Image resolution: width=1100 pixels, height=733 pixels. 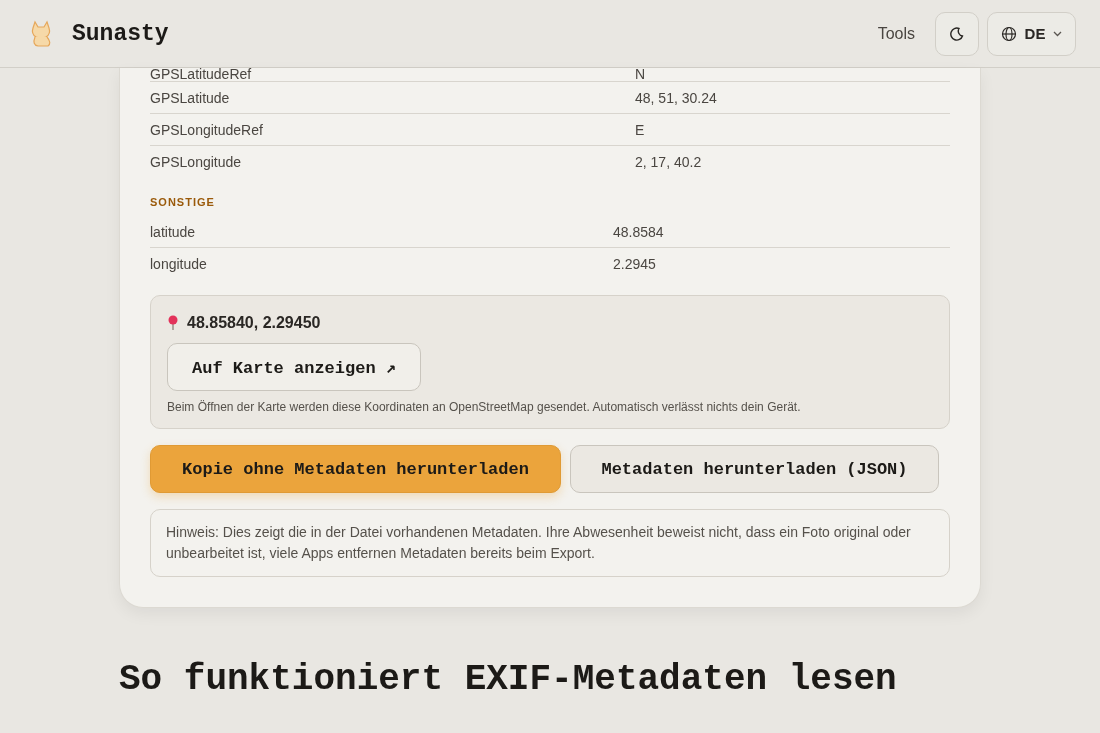 I want to click on chevron-down-icon, so click(x=1058, y=33).